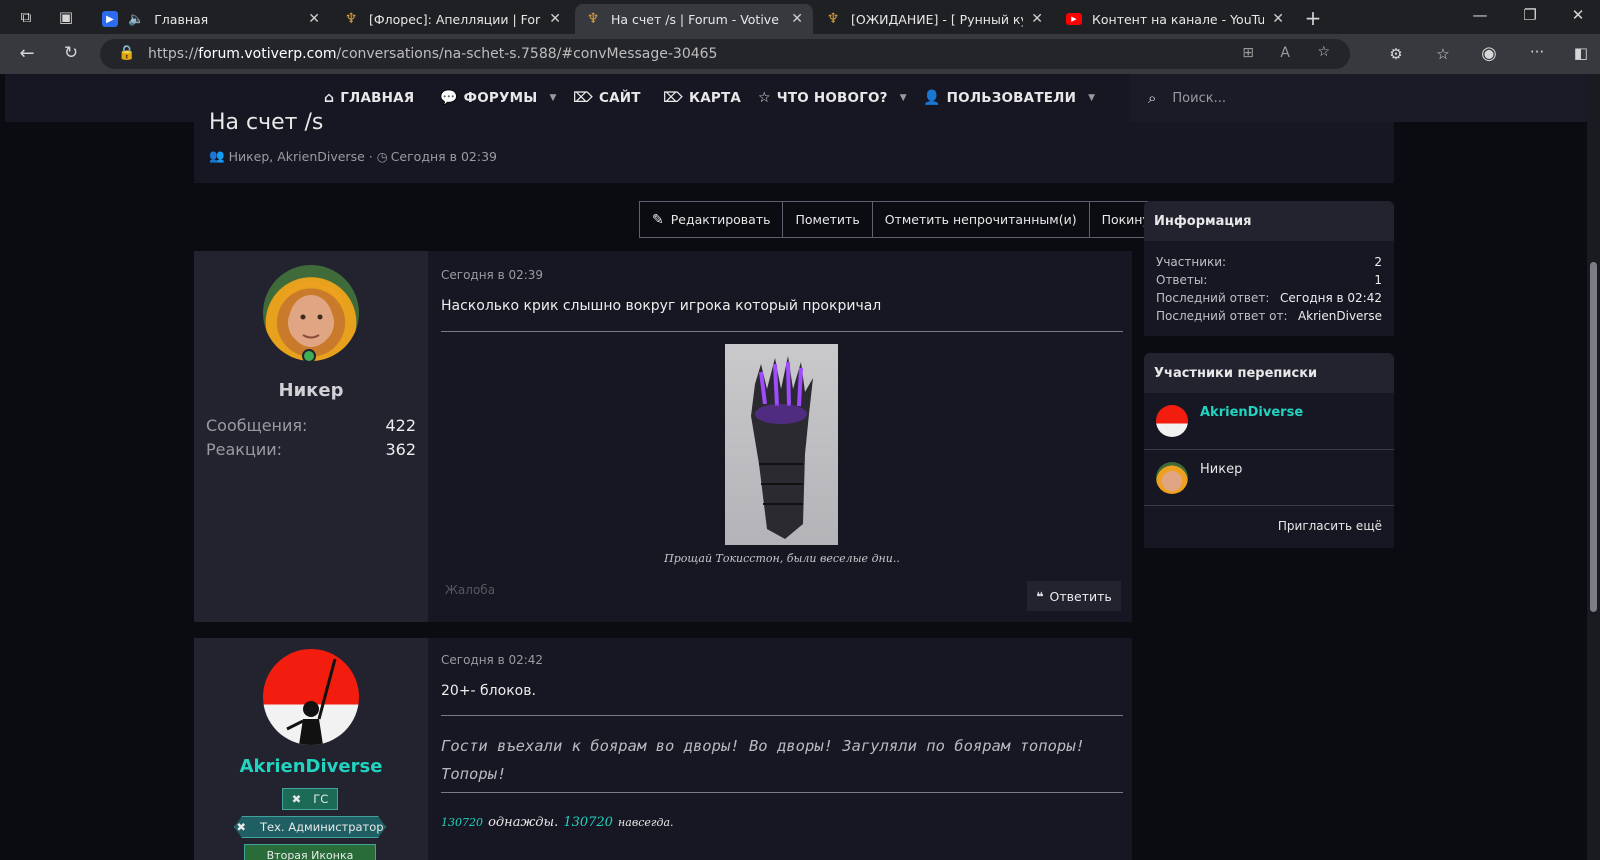 The height and width of the screenshot is (860, 1600). I want to click on more-icon: ···, so click(1537, 52).